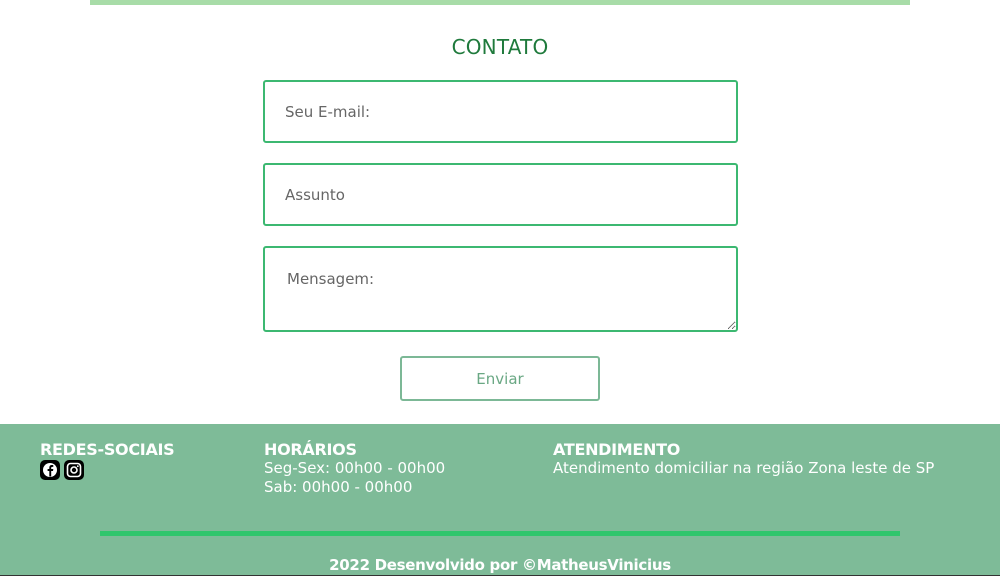  I want to click on social-heading: REDES-SOCIAIS, so click(107, 449).